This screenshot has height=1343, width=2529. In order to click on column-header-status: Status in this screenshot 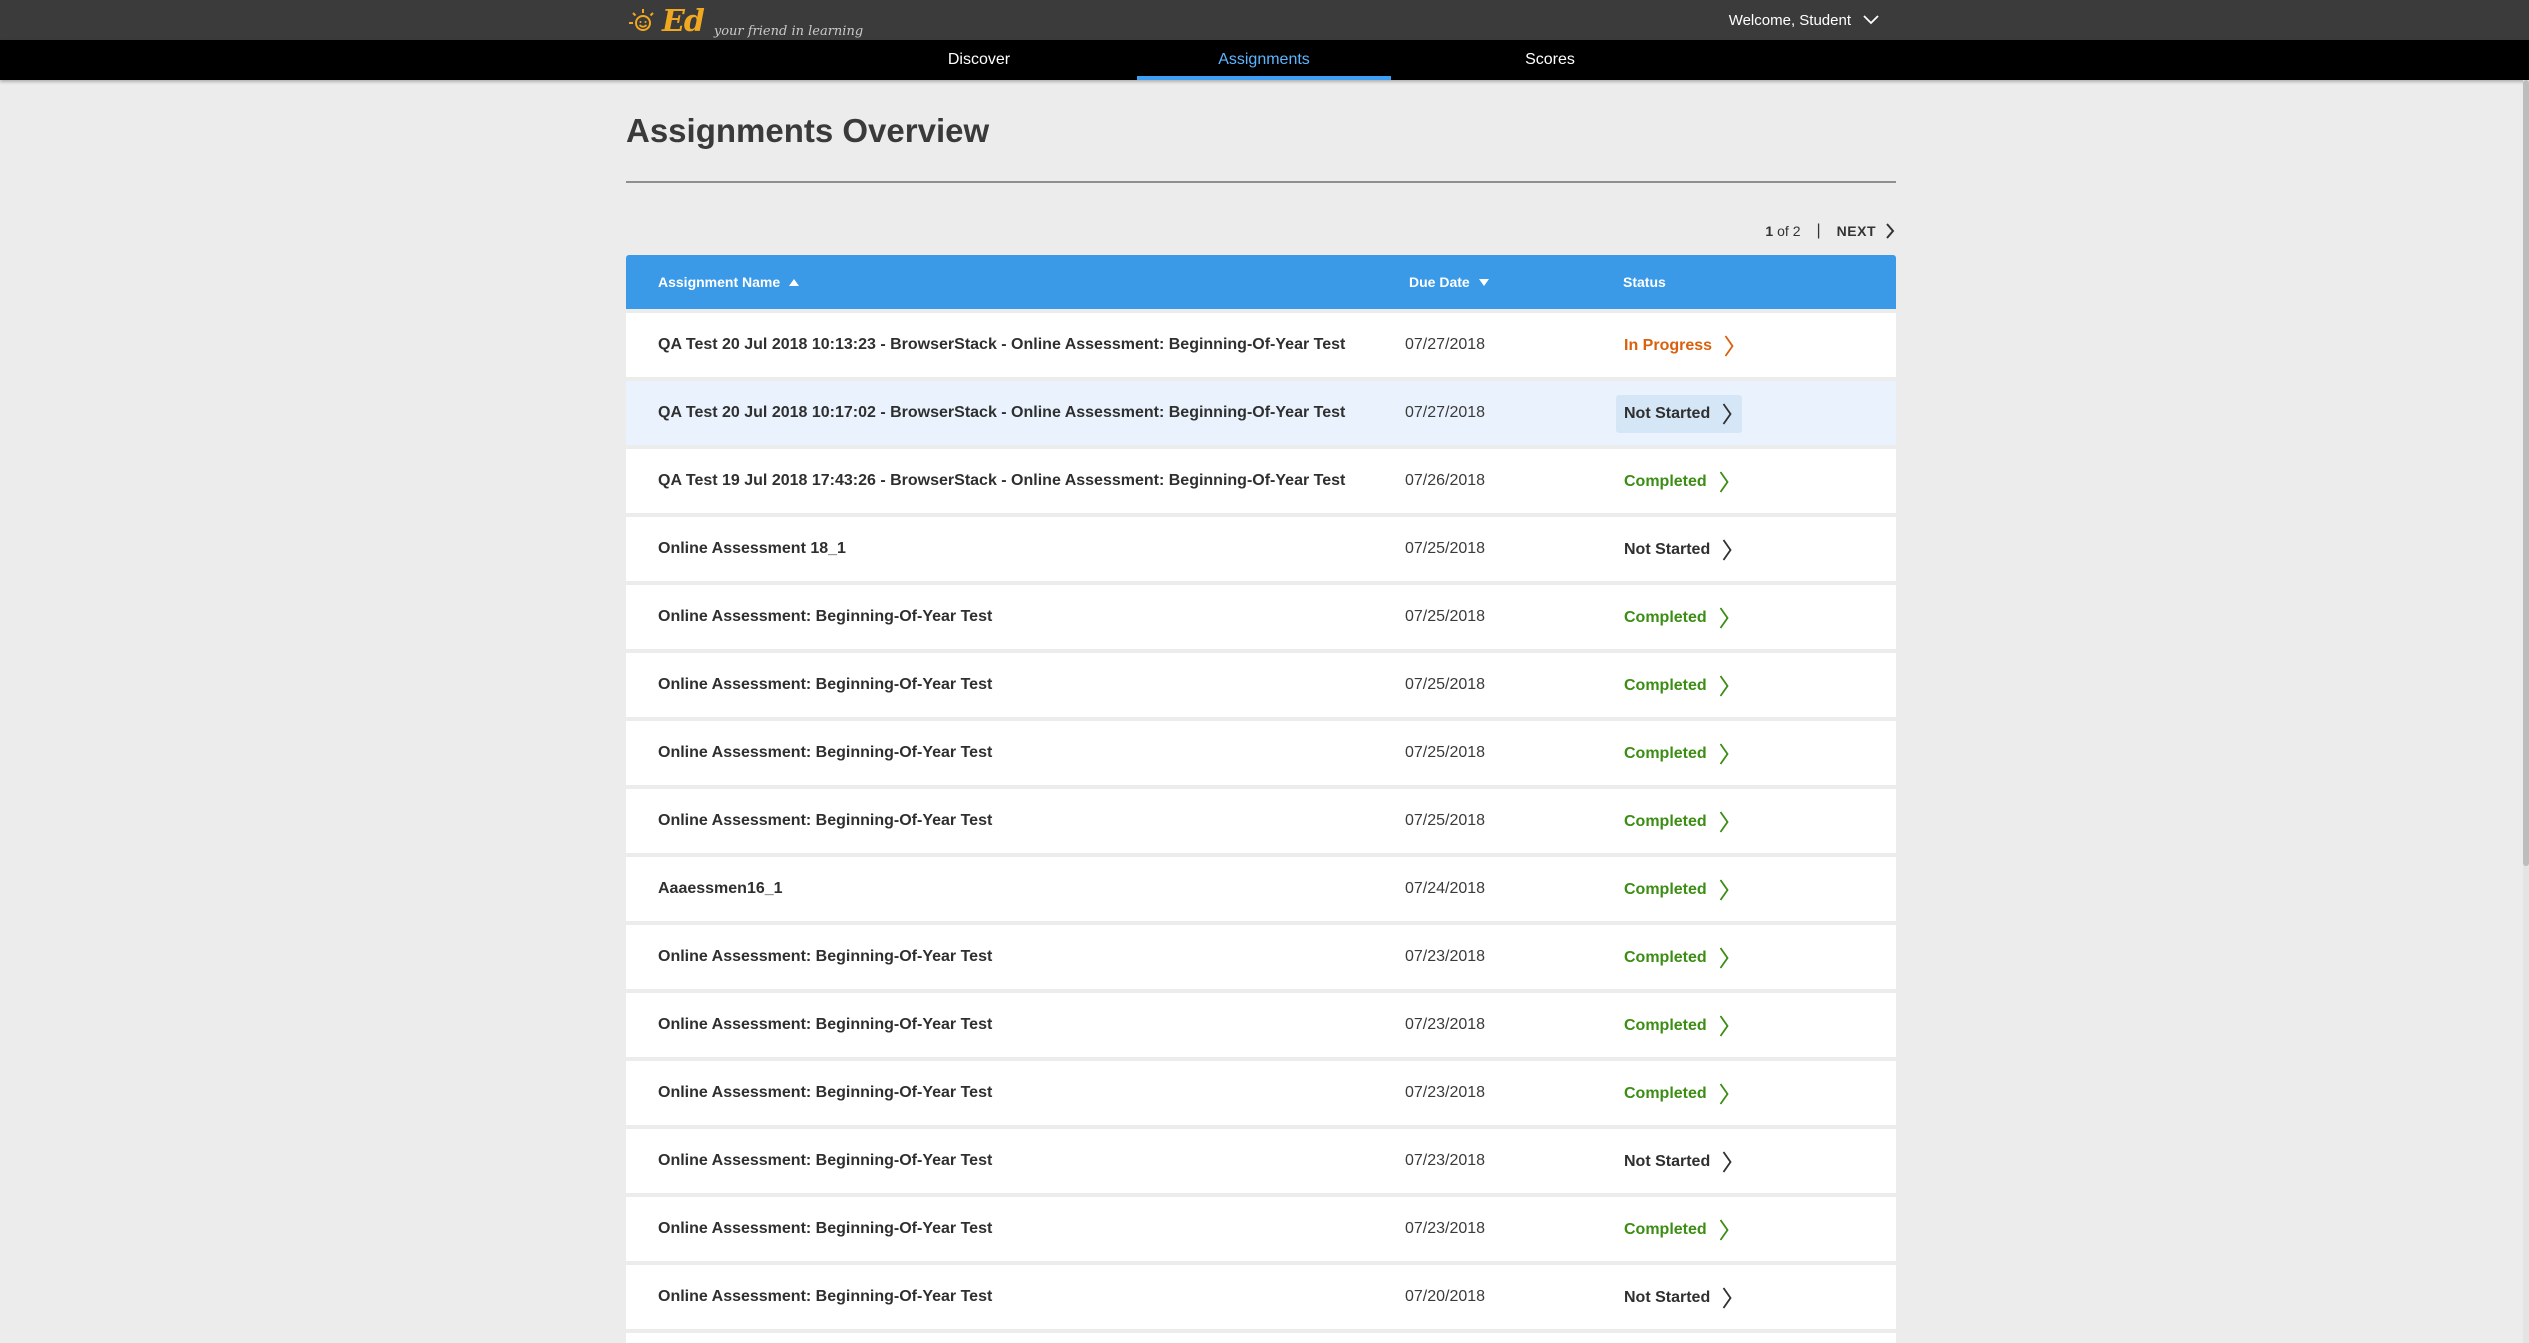, I will do `click(1644, 282)`.